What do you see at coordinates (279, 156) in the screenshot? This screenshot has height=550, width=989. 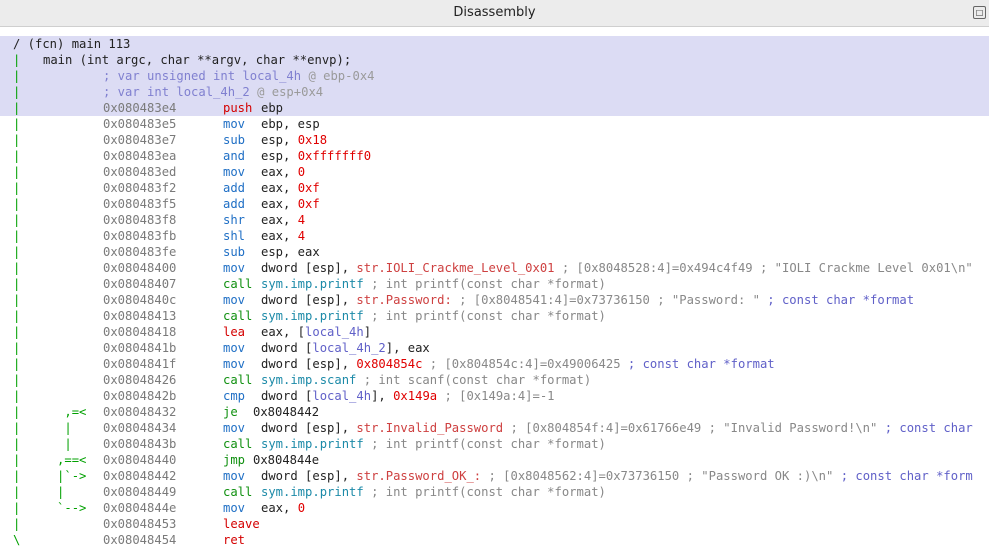 I see `operand-token: esp,` at bounding box center [279, 156].